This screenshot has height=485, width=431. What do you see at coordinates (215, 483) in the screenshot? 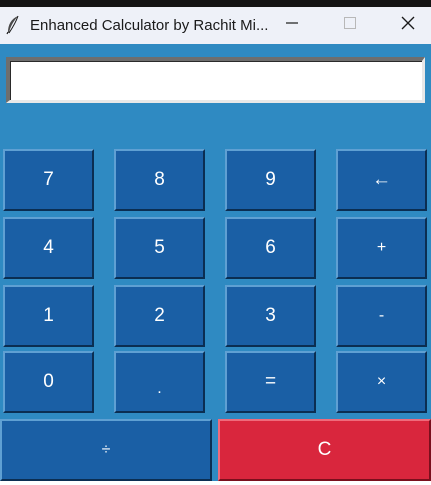
I see `window-bottom-edge` at bounding box center [215, 483].